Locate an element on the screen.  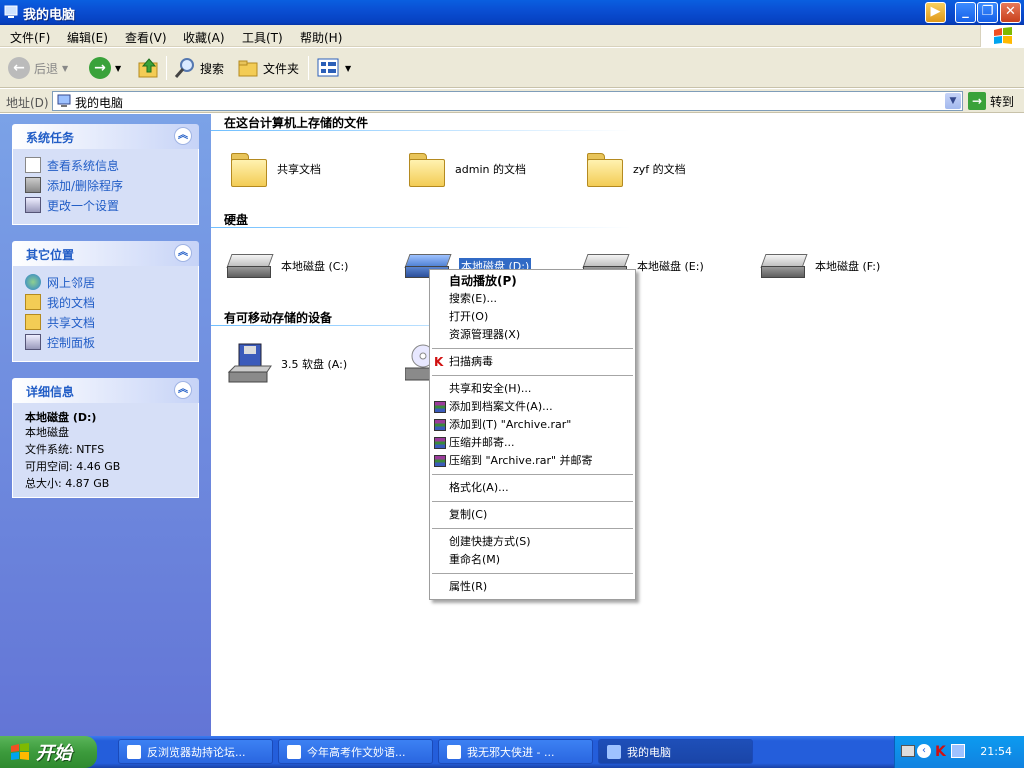
menu-rename: 重命名(M) is located at coordinates (532, 560).